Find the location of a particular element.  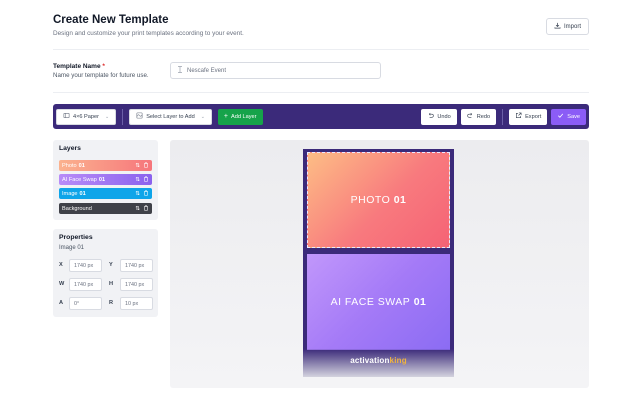

layer-item-image: Image 01 ⇅ is located at coordinates (105, 193).